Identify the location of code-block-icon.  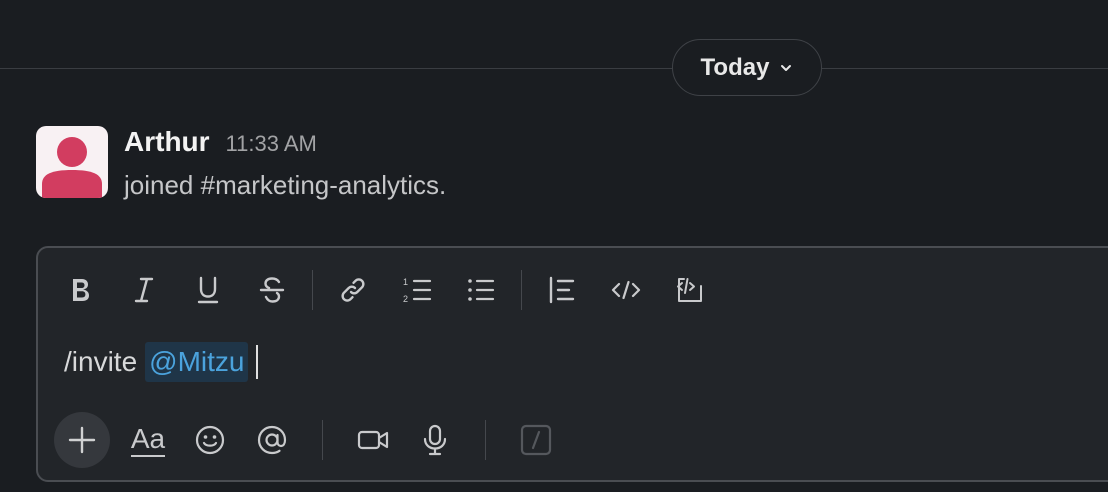
(689, 290).